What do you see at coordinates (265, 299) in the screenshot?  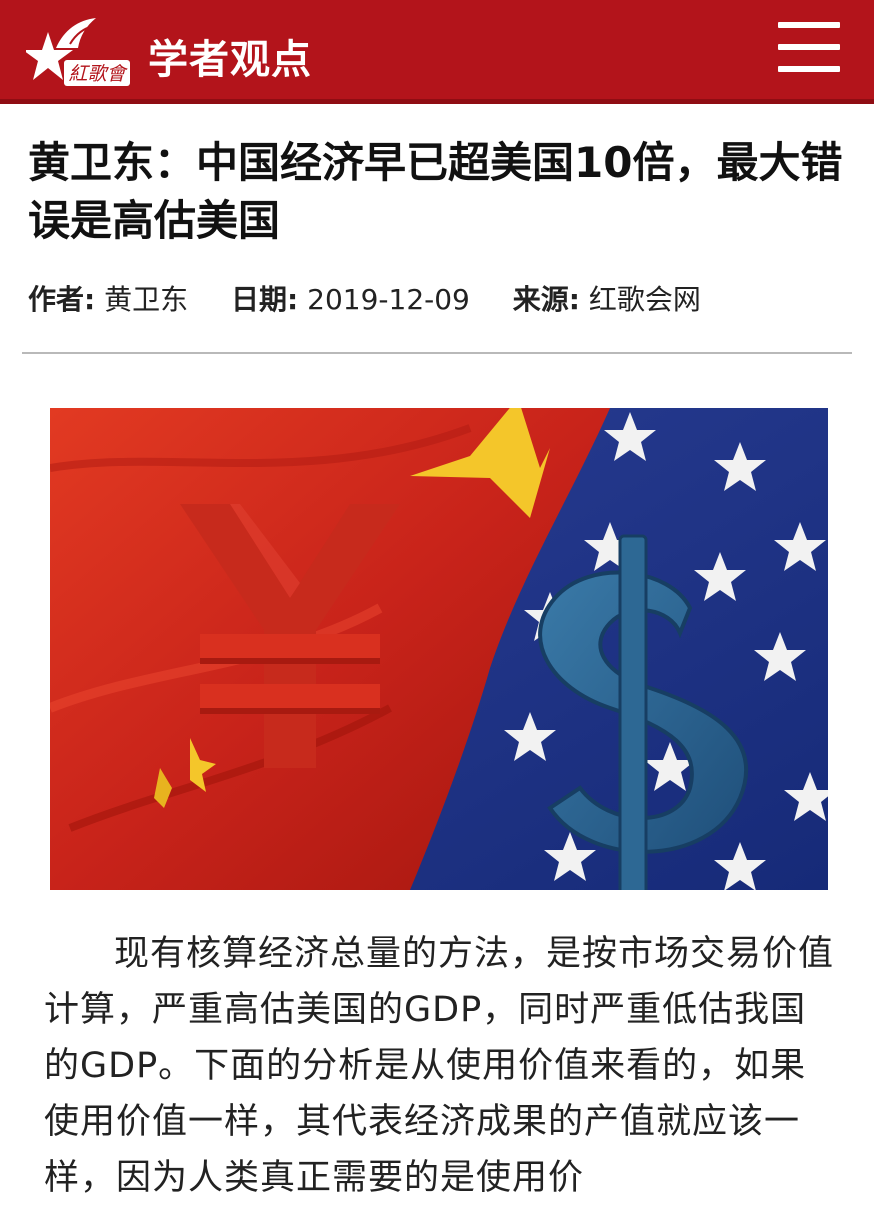 I see `date-label: 日期:` at bounding box center [265, 299].